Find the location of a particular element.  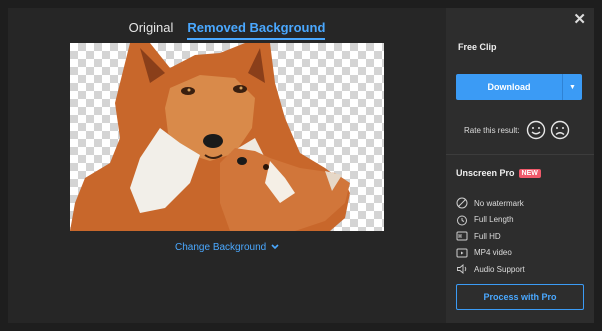

no-watermark-icon is located at coordinates (462, 203).